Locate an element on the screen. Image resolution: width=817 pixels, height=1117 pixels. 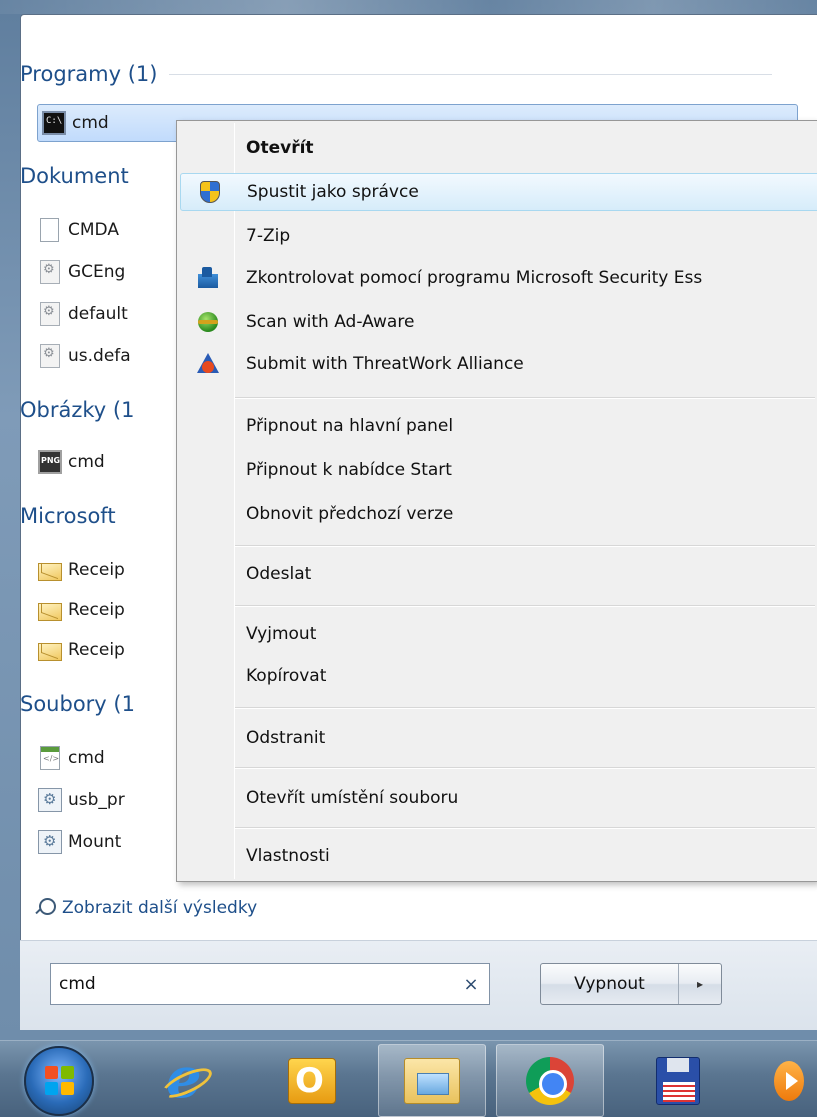
png-image-icon is located at coordinates (50, 462).